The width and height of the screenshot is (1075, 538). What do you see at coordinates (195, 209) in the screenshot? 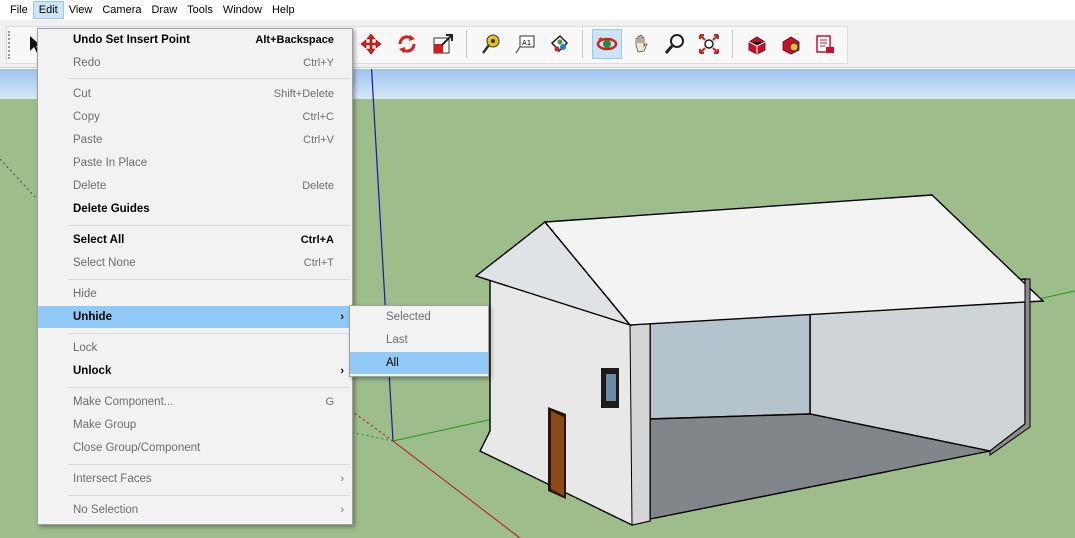
I see `menu-delete-guides: Delete Guides` at bounding box center [195, 209].